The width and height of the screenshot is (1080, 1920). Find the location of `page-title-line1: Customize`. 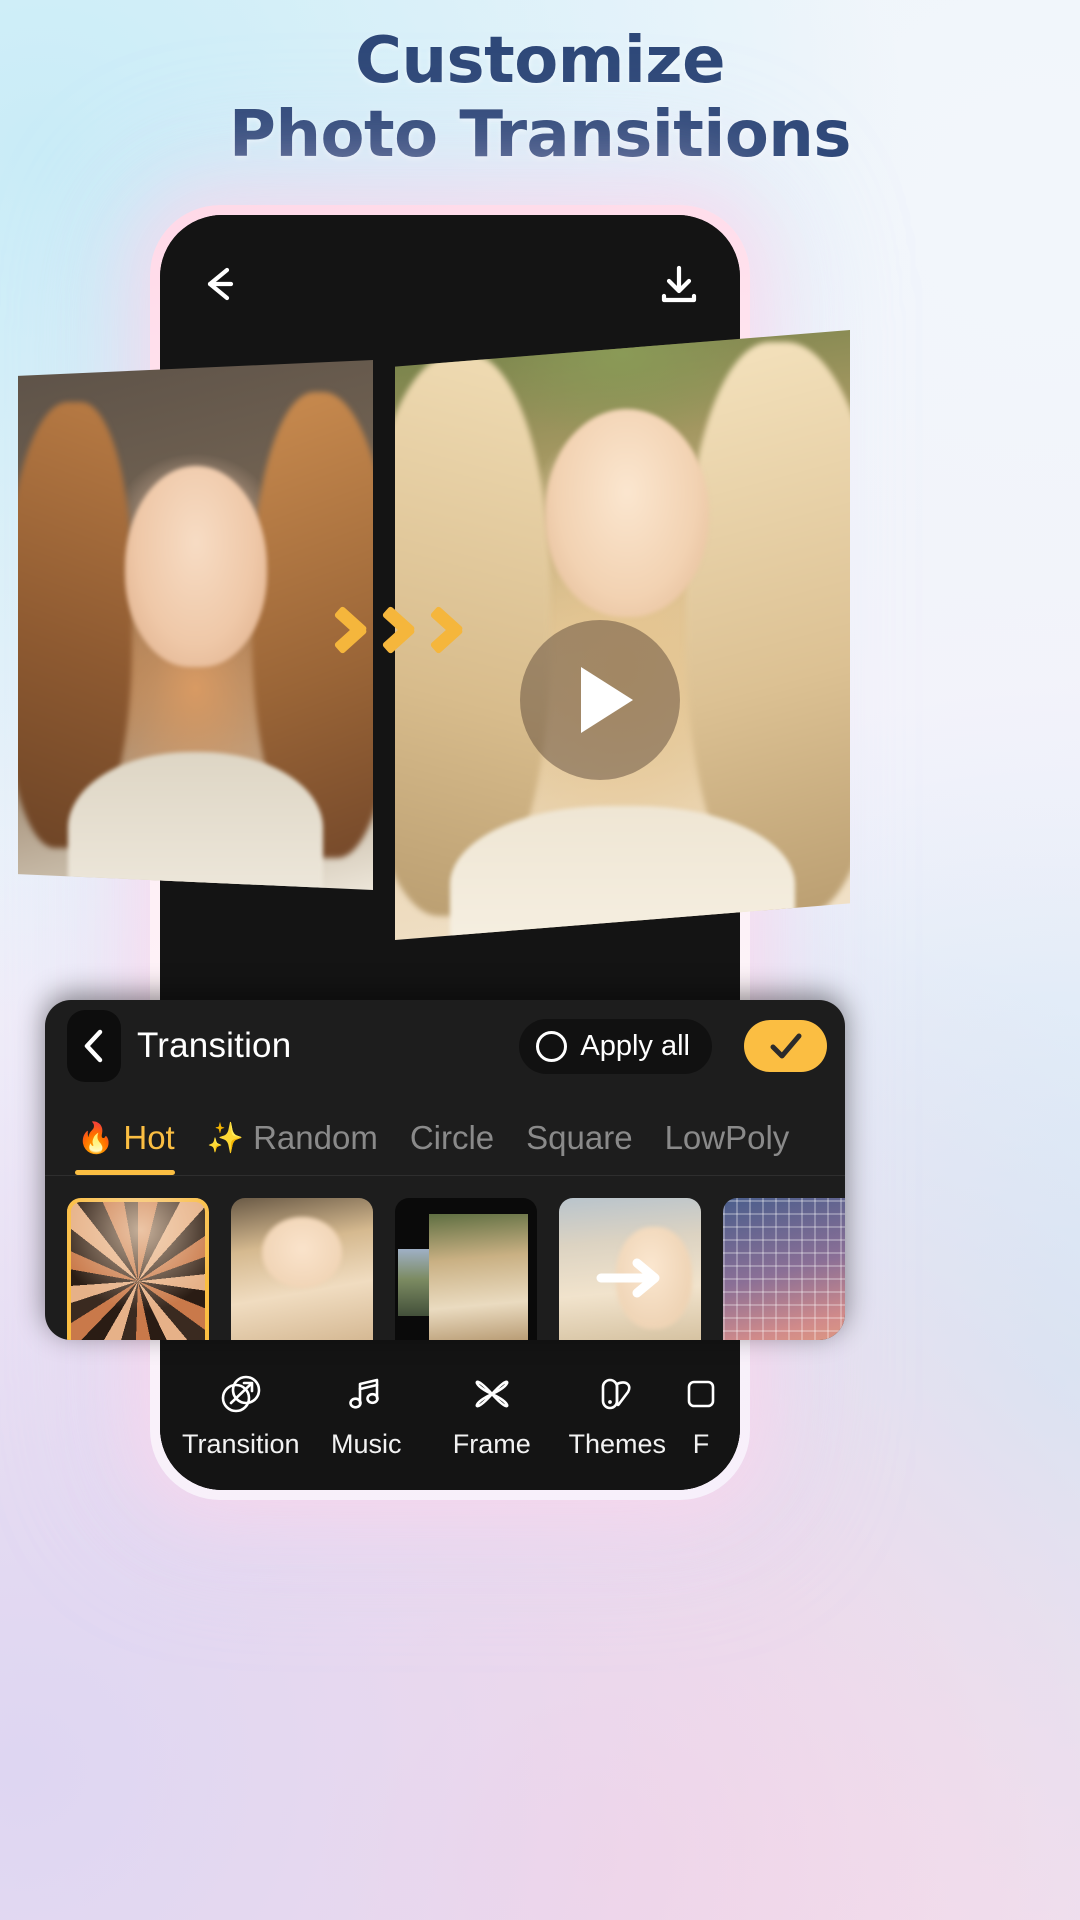

page-title-line1: Customize is located at coordinates (540, 61).